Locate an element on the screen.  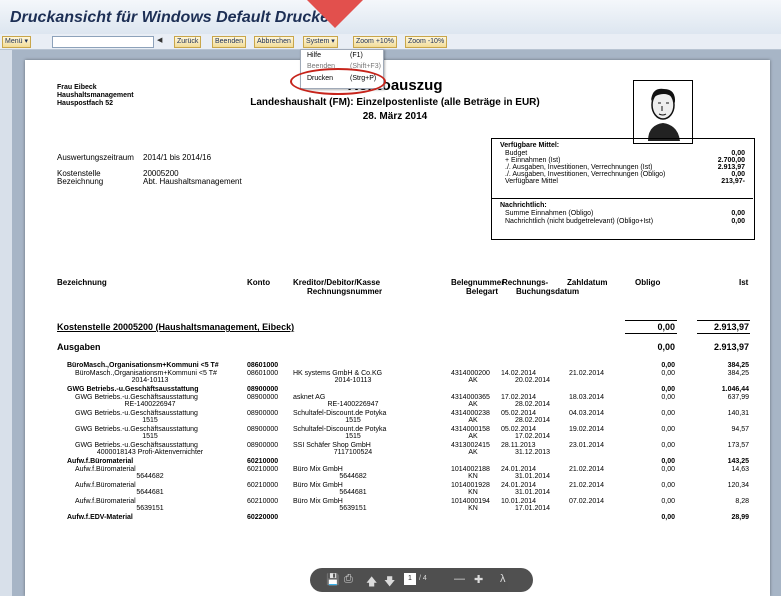
meta-name-value: Abt. Haushaltsmanagement is located at coordinates (192, 181).